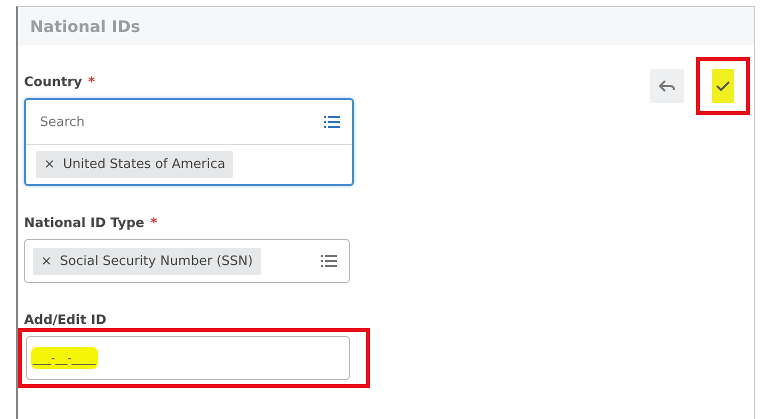 The image size is (761, 419). What do you see at coordinates (160, 122) in the screenshot?
I see `search-input: Search` at bounding box center [160, 122].